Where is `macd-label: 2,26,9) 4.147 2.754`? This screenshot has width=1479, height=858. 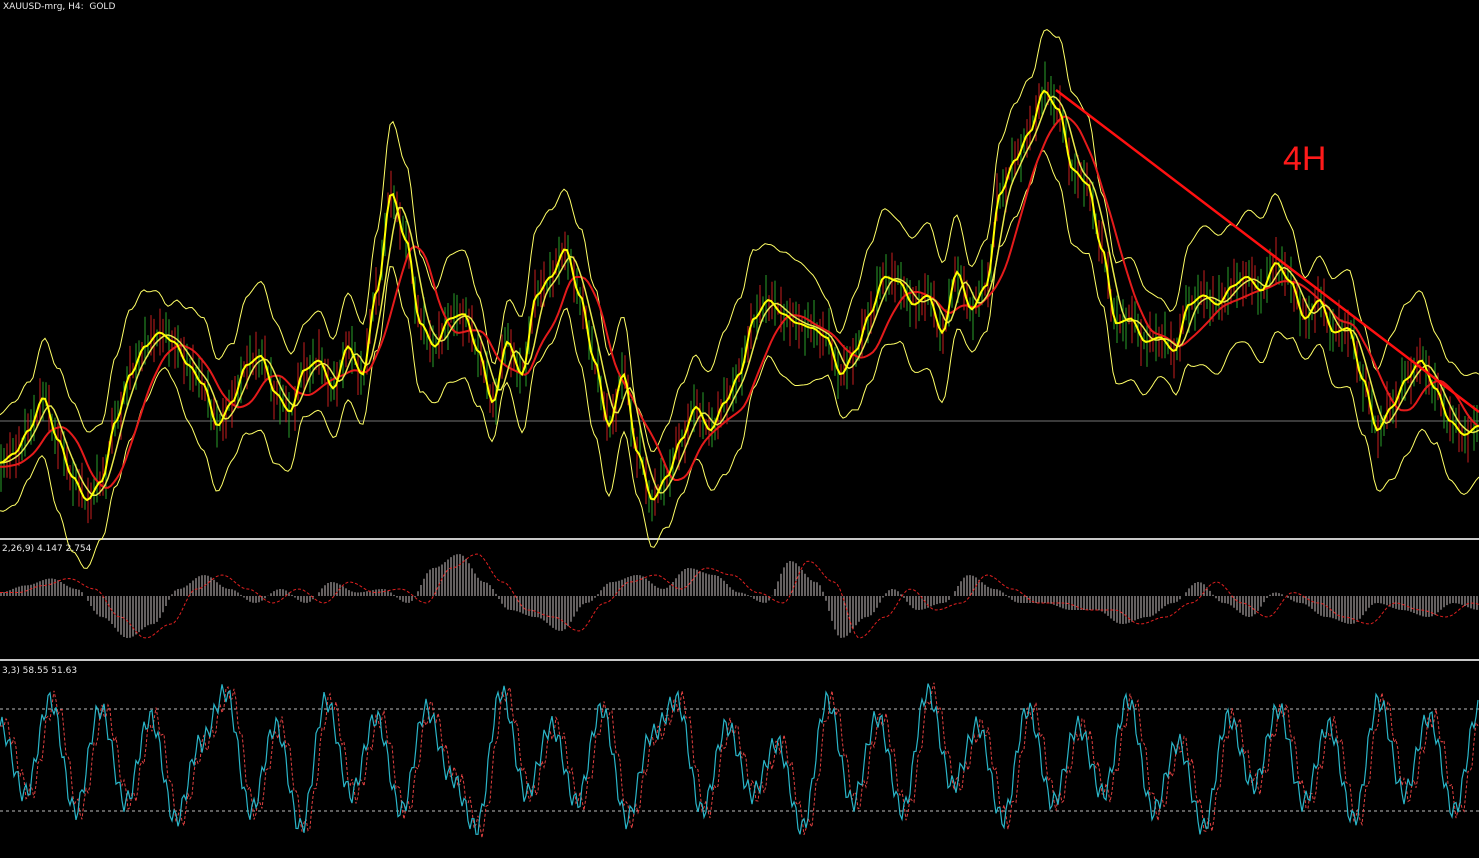
macd-label: 2,26,9) 4.147 2.754 is located at coordinates (47, 549).